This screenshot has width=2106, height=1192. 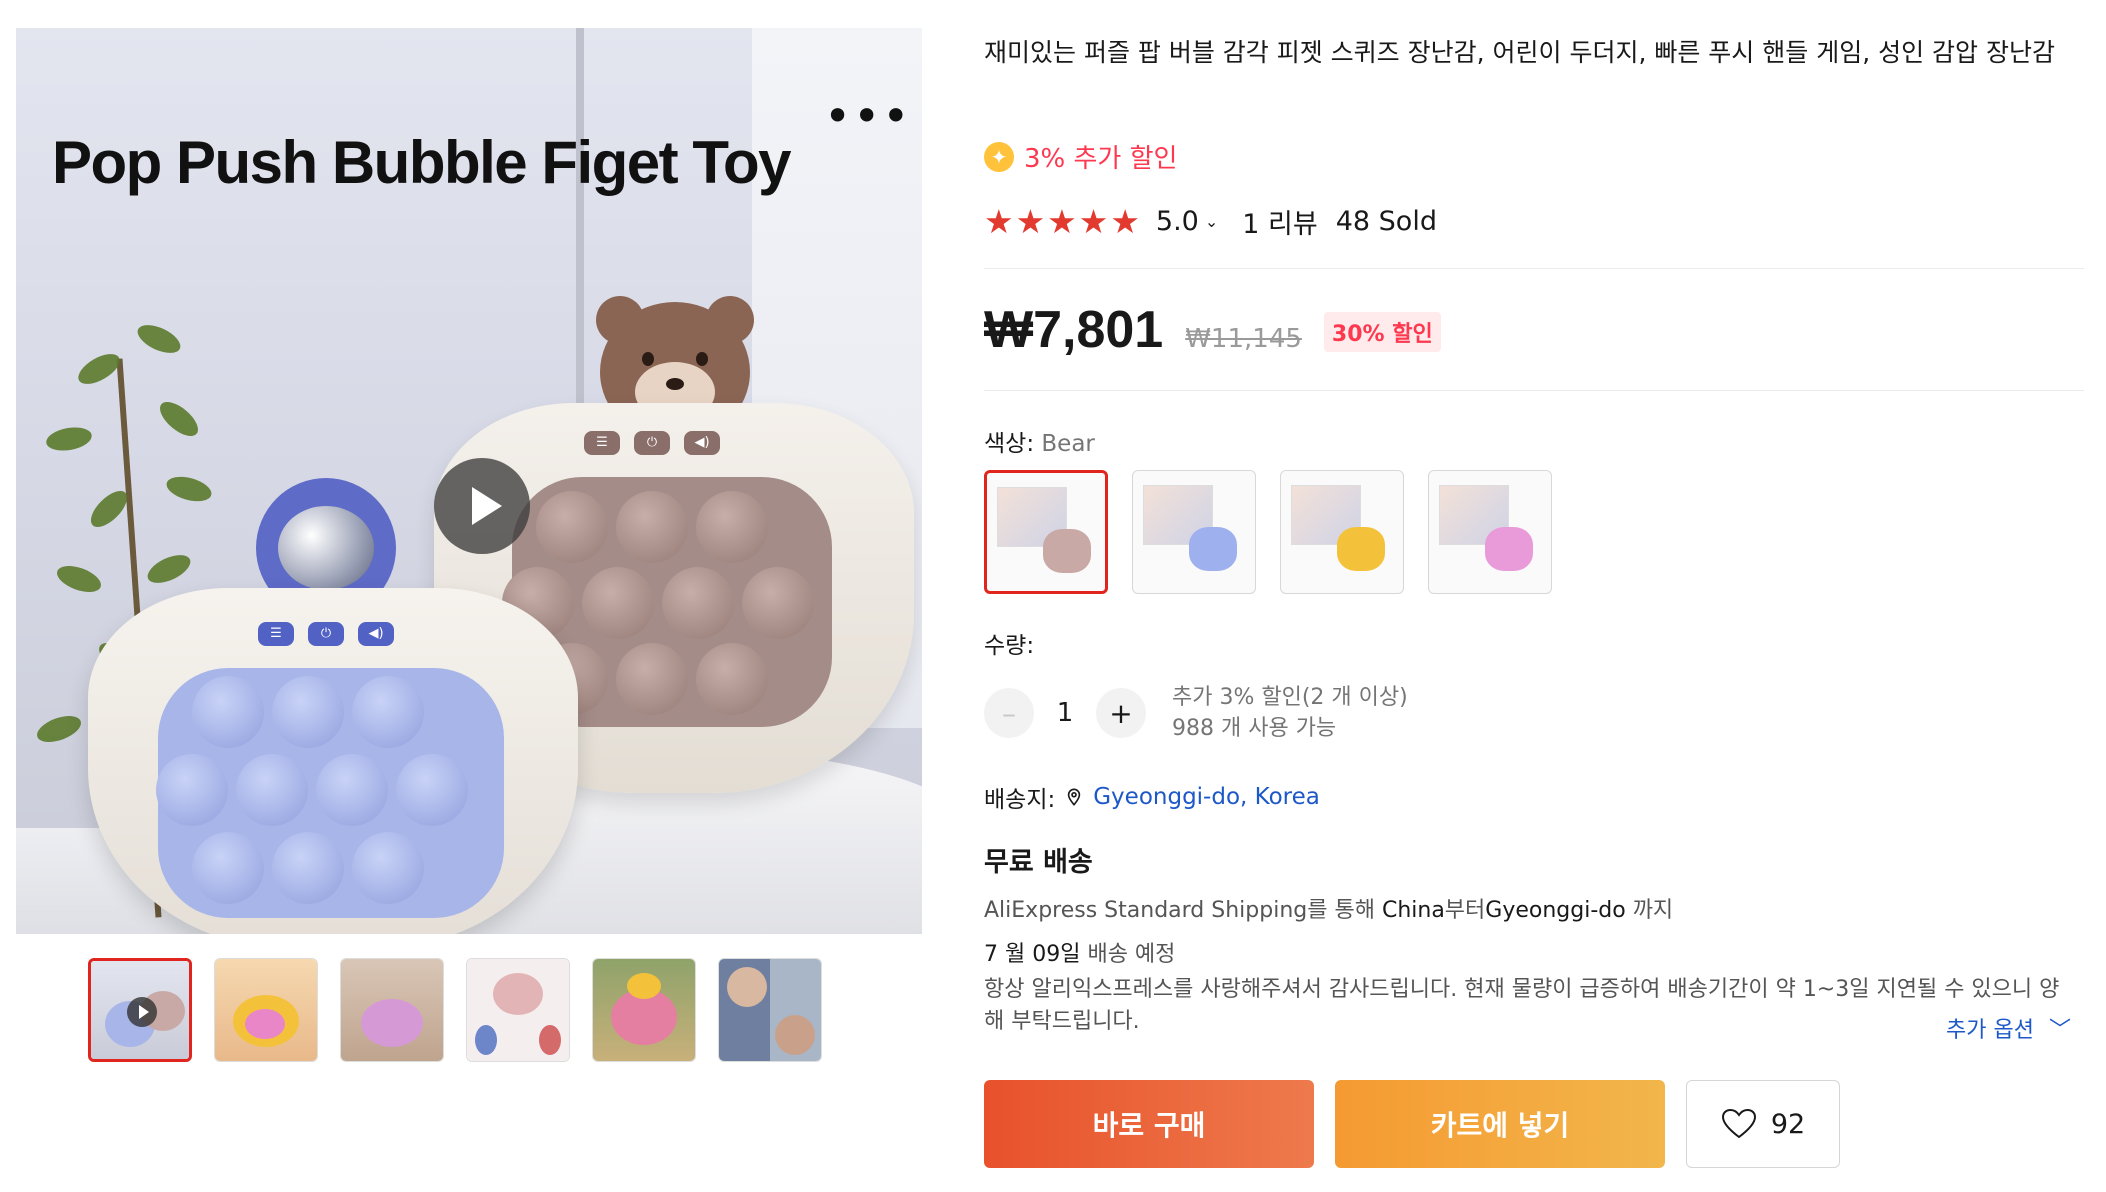 What do you see at coordinates (1279, 221) in the screenshot?
I see `review-count: 1 리뷰` at bounding box center [1279, 221].